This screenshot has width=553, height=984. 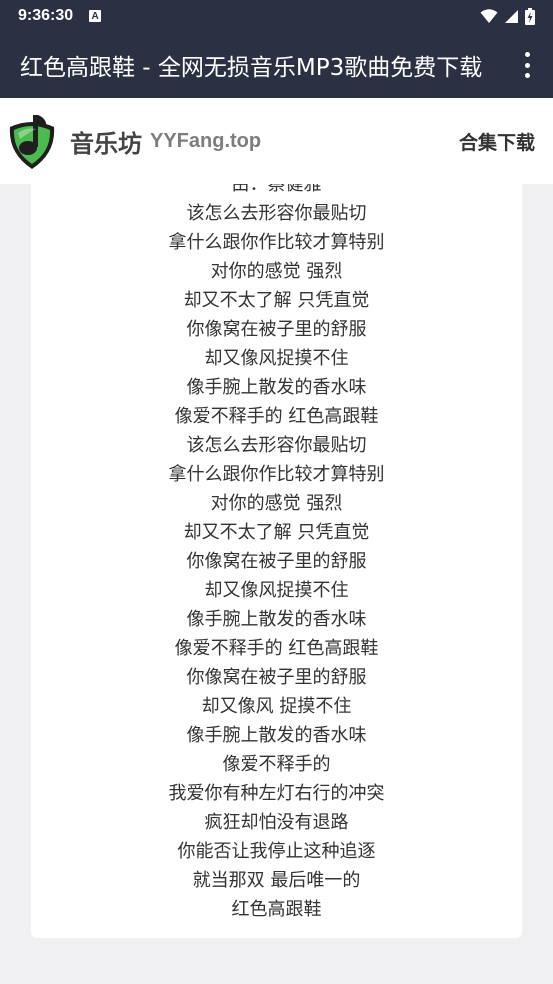 I want to click on app-bar: 红色高跟鞋 - 全网无损音乐MP3歌曲免费下载, so click(x=276, y=65).